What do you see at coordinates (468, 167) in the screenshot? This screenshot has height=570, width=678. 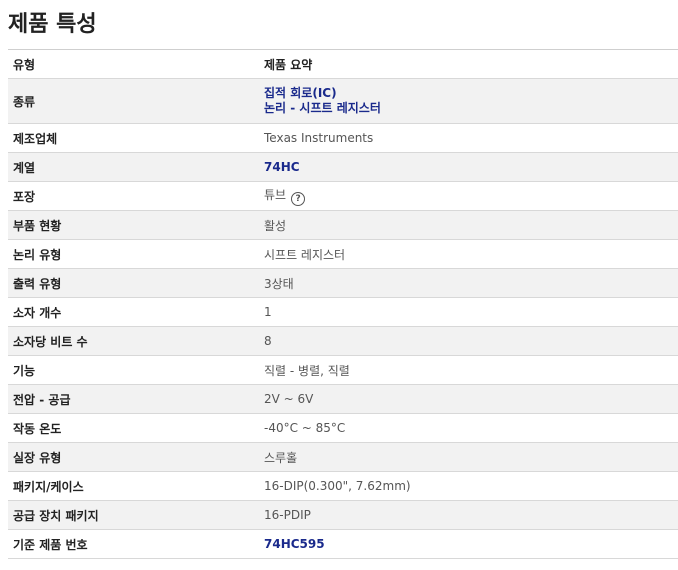 I see `series-link: 74HC` at bounding box center [468, 167].